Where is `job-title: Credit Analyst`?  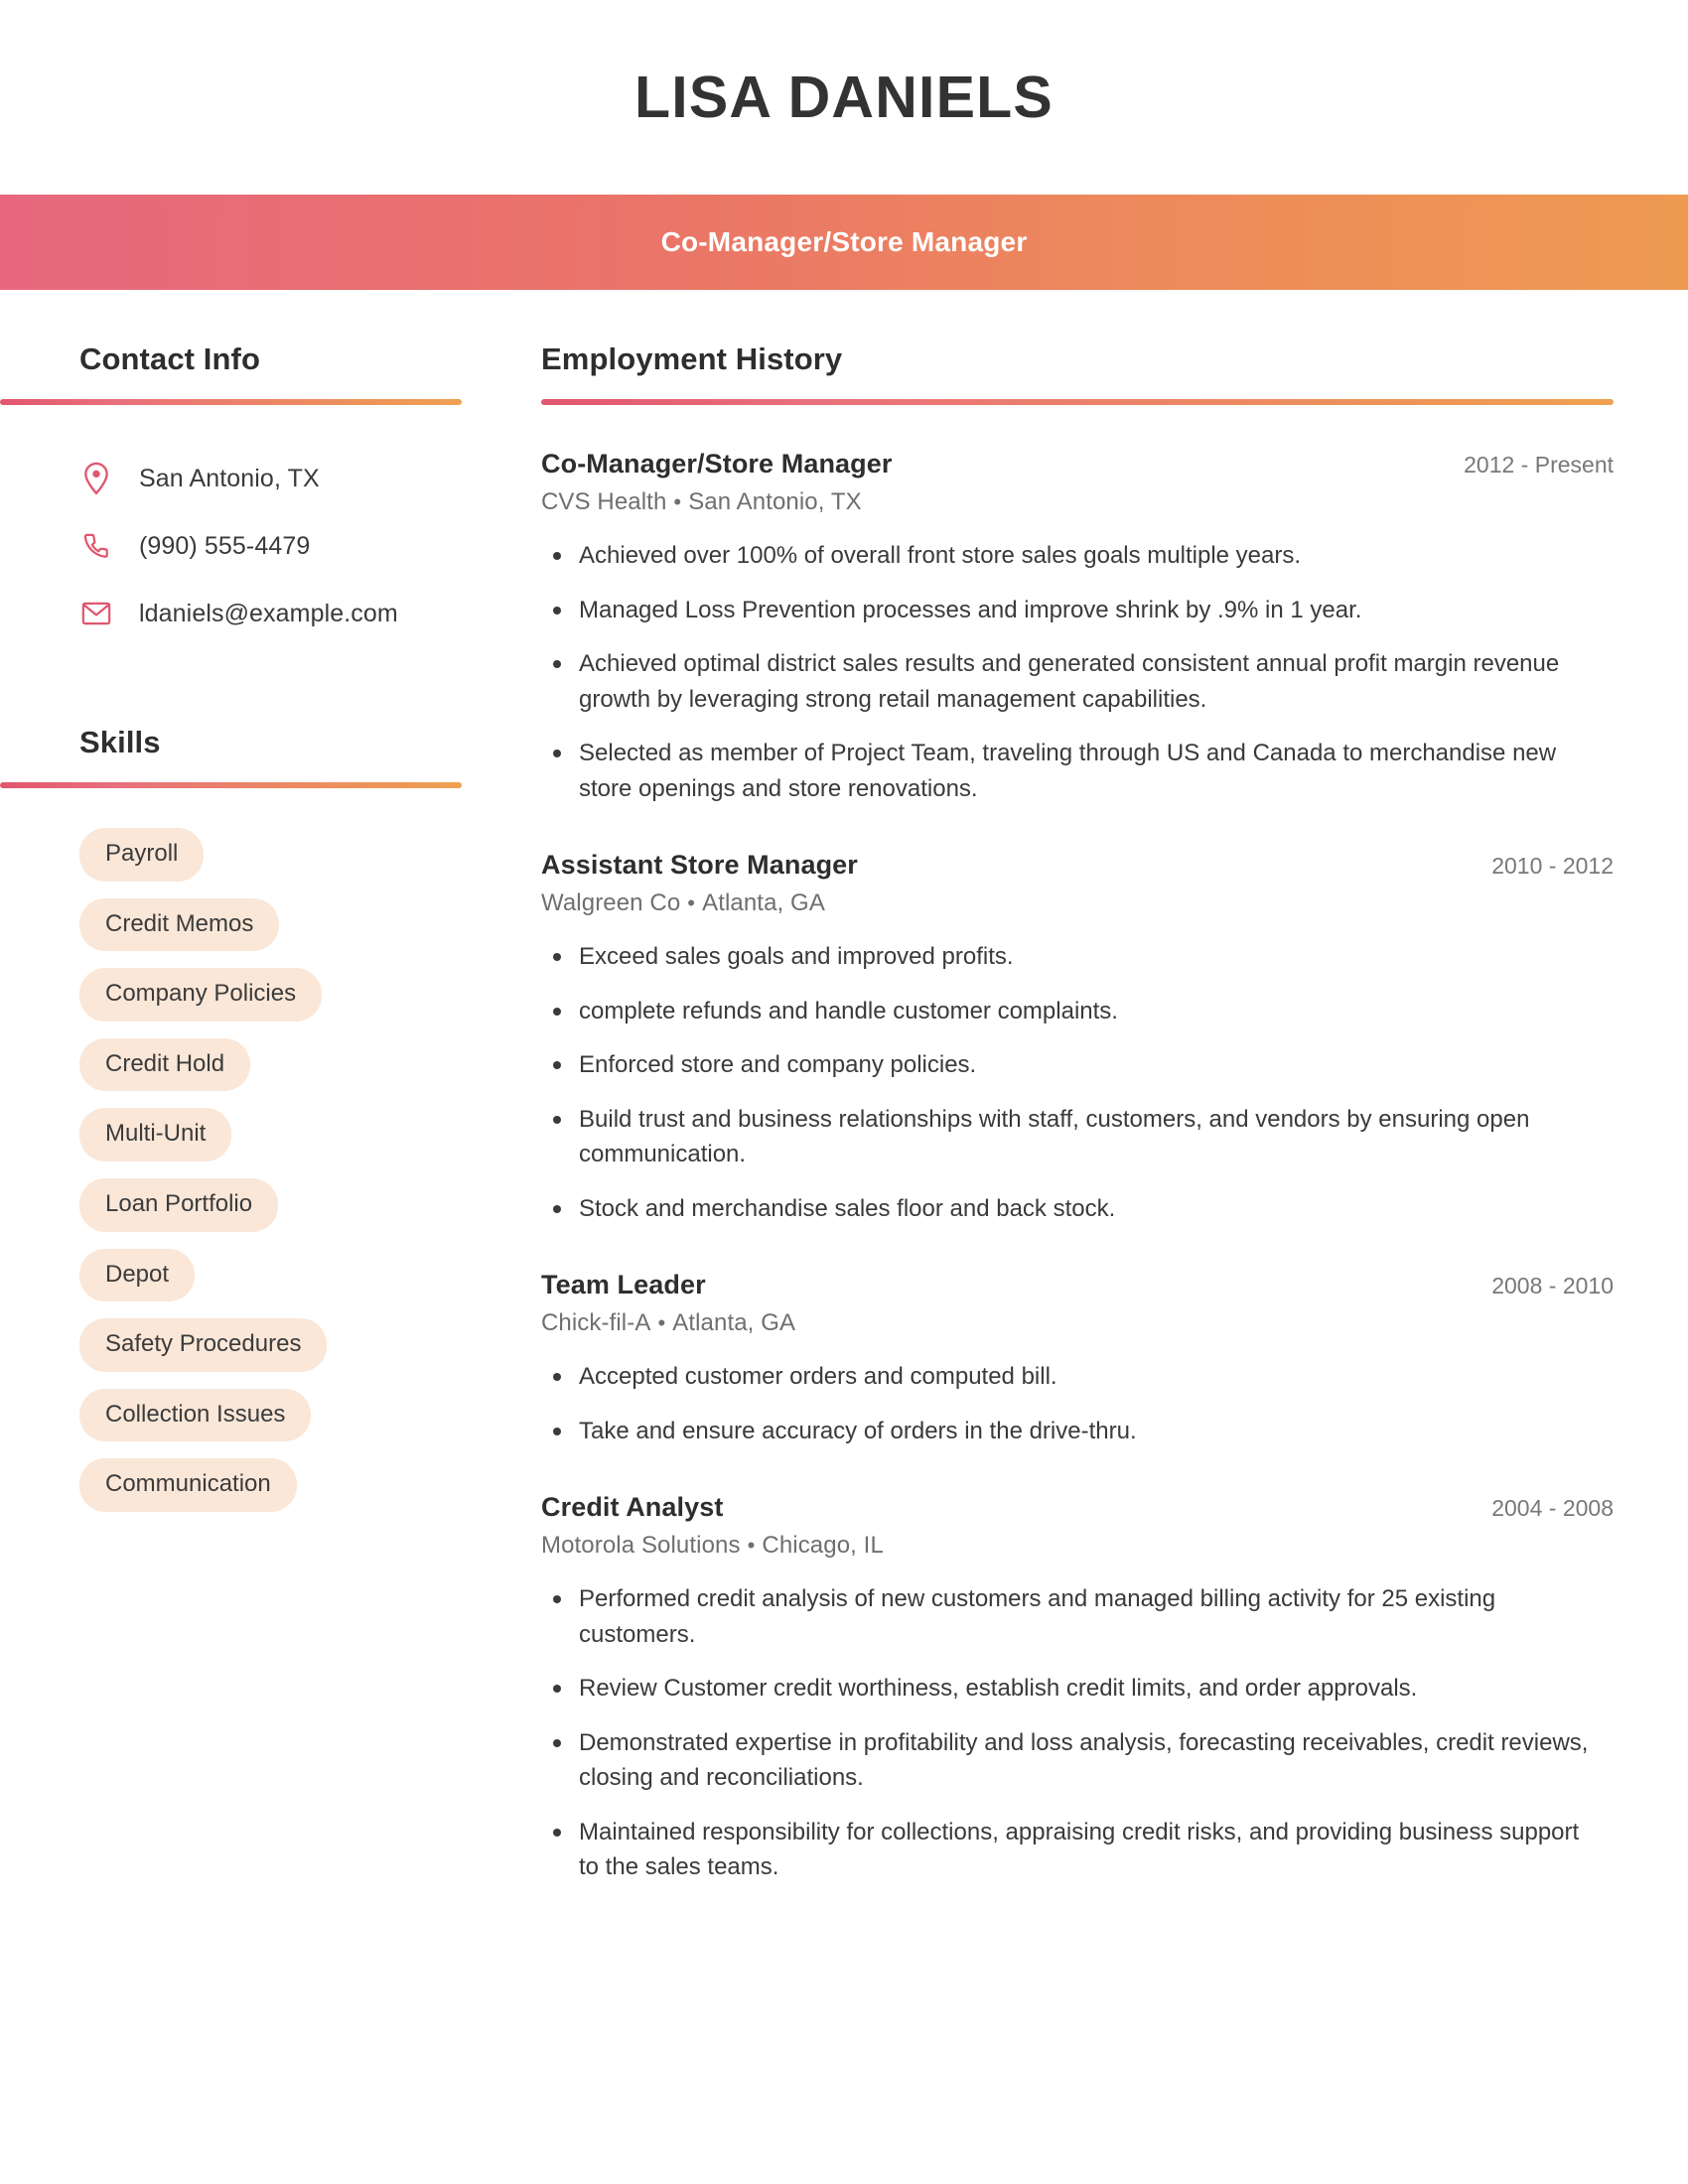
job-title: Credit Analyst is located at coordinates (632, 1507).